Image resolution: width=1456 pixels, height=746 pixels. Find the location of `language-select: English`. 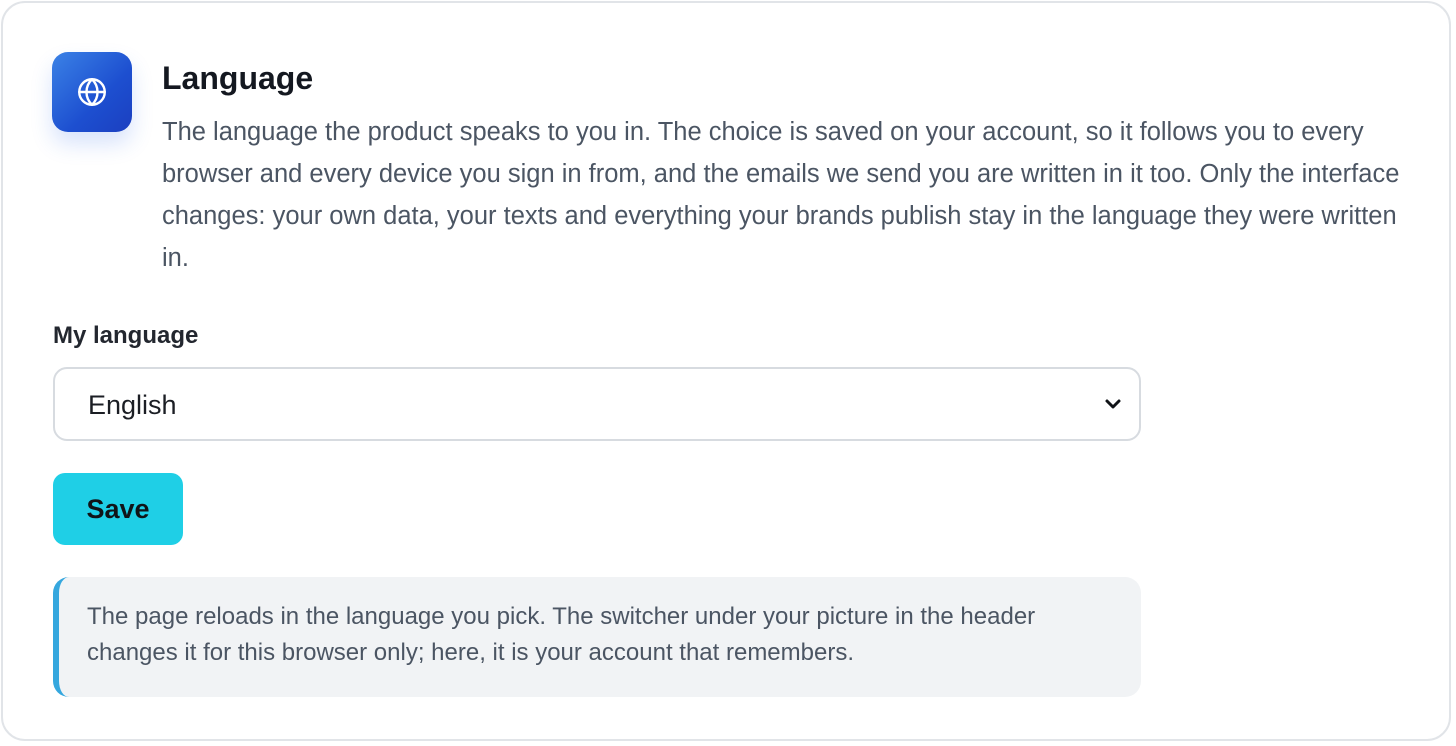

language-select: English is located at coordinates (597, 404).